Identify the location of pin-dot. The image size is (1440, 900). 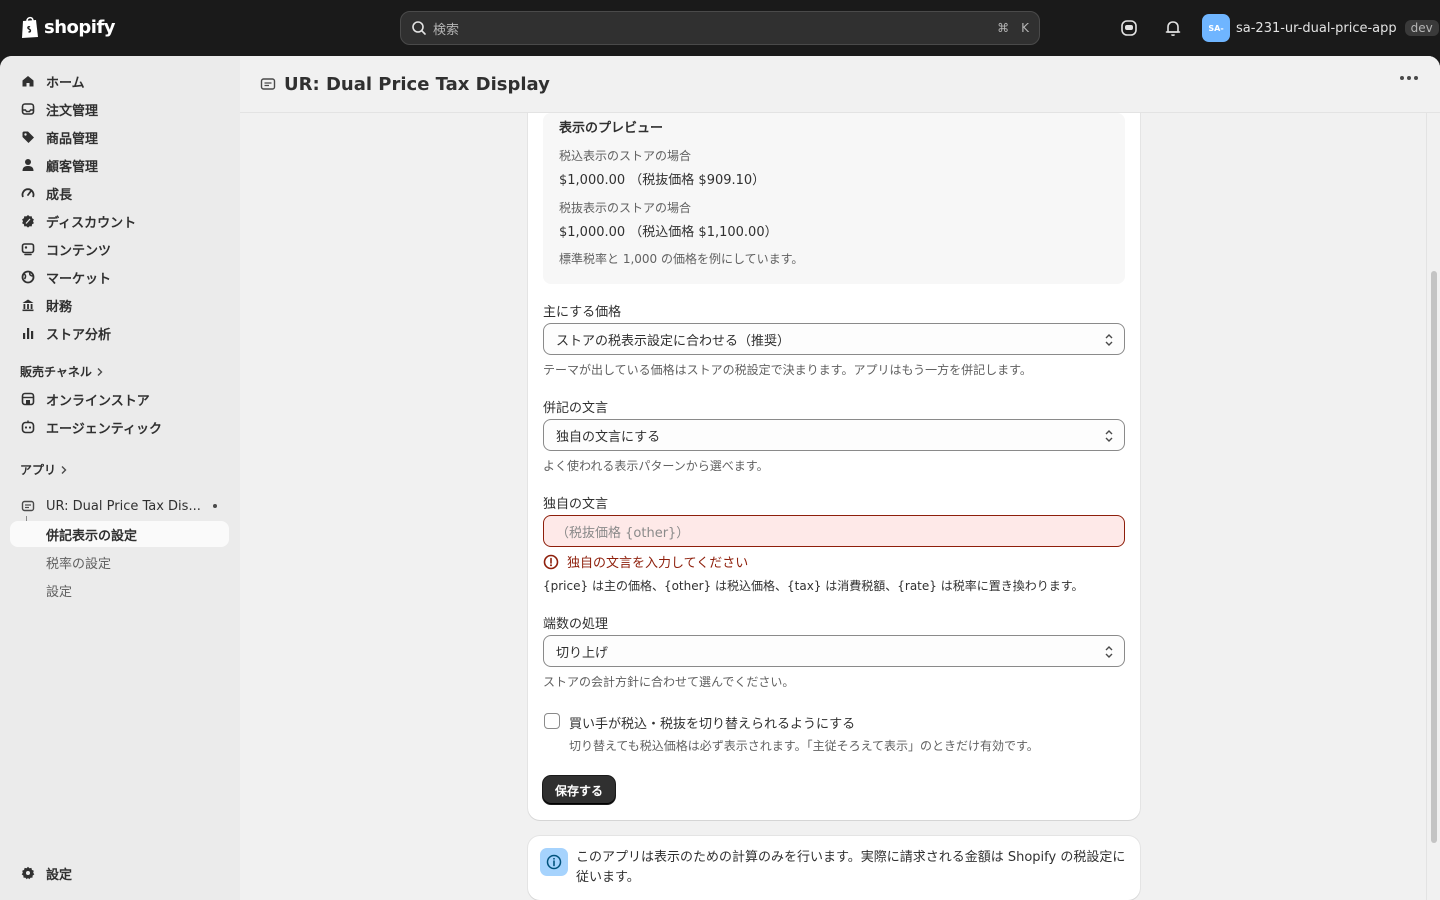
(215, 506).